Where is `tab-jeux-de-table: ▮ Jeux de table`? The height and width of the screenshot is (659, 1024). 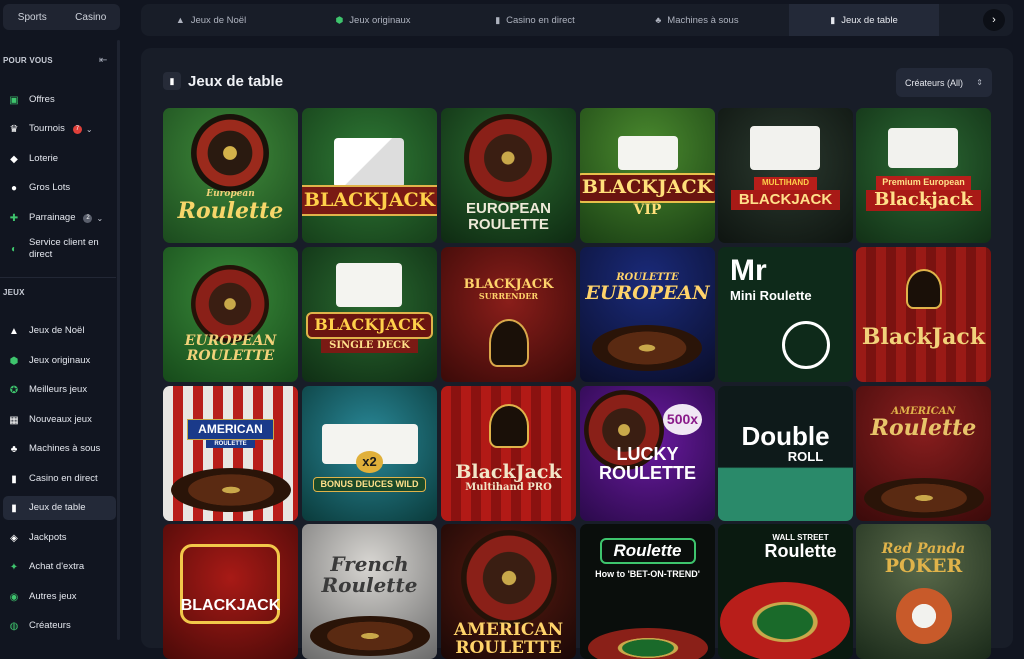
tab-jeux-de-table: ▮ Jeux de table is located at coordinates (864, 20).